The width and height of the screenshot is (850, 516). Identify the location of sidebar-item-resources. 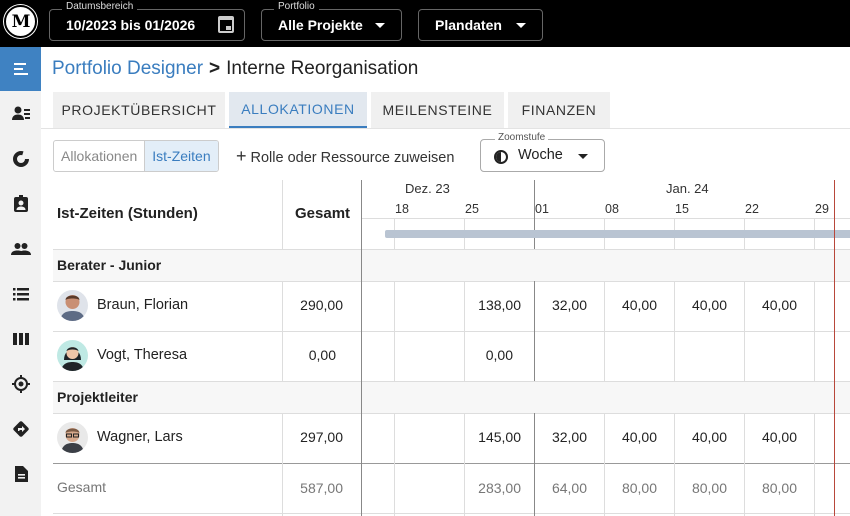
(20, 114).